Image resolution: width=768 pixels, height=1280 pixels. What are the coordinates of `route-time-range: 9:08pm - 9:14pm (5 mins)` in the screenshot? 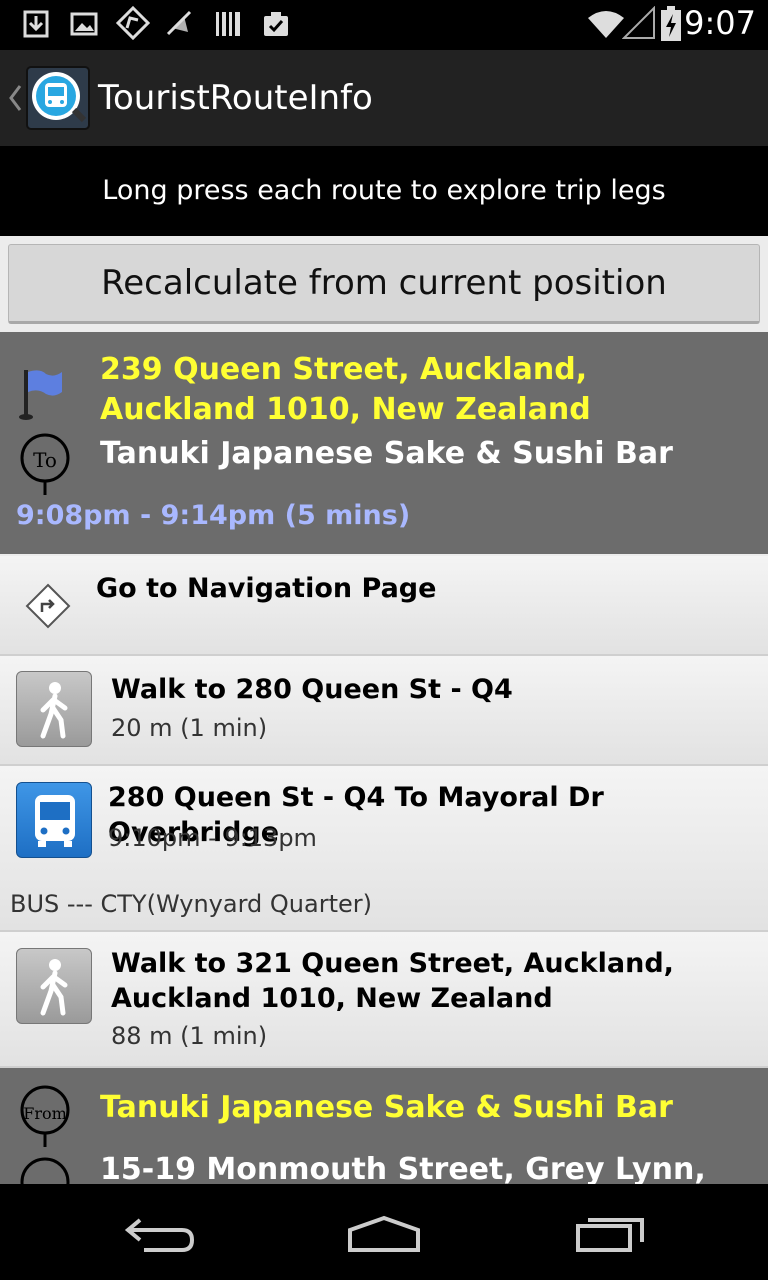 It's located at (213, 515).